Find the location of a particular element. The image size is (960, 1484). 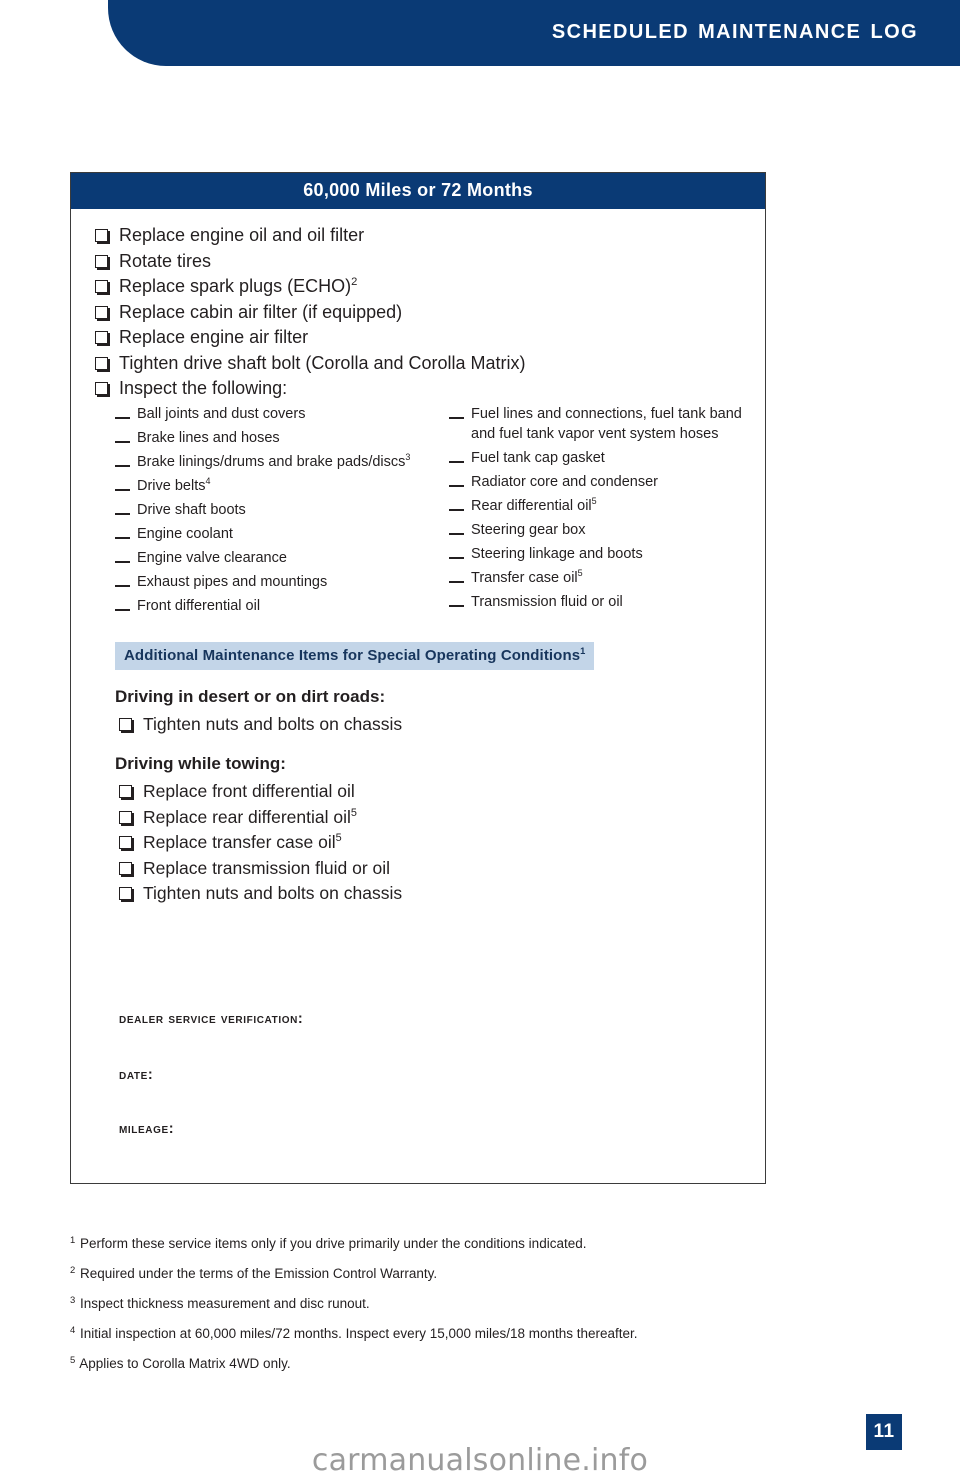

list-item: Steering linkage and boots is located at coordinates (598, 554).